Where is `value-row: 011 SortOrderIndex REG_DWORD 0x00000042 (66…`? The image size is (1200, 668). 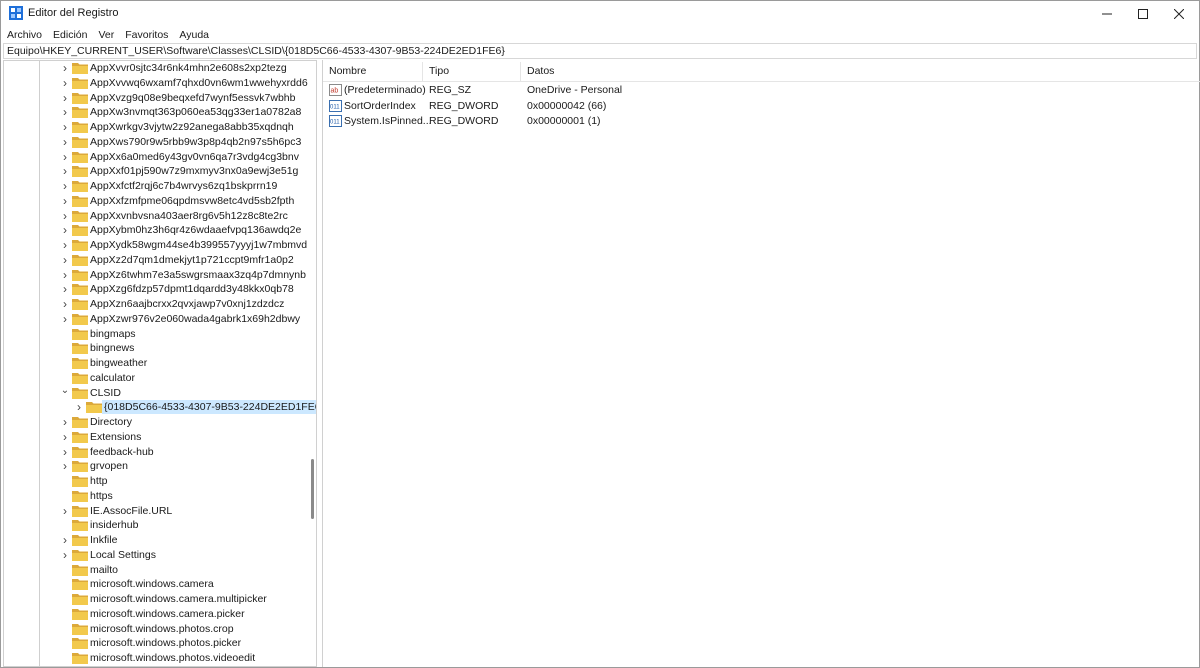
value-row: 011 SortOrderIndex REG_DWORD 0x00000042 (66… is located at coordinates (761, 106).